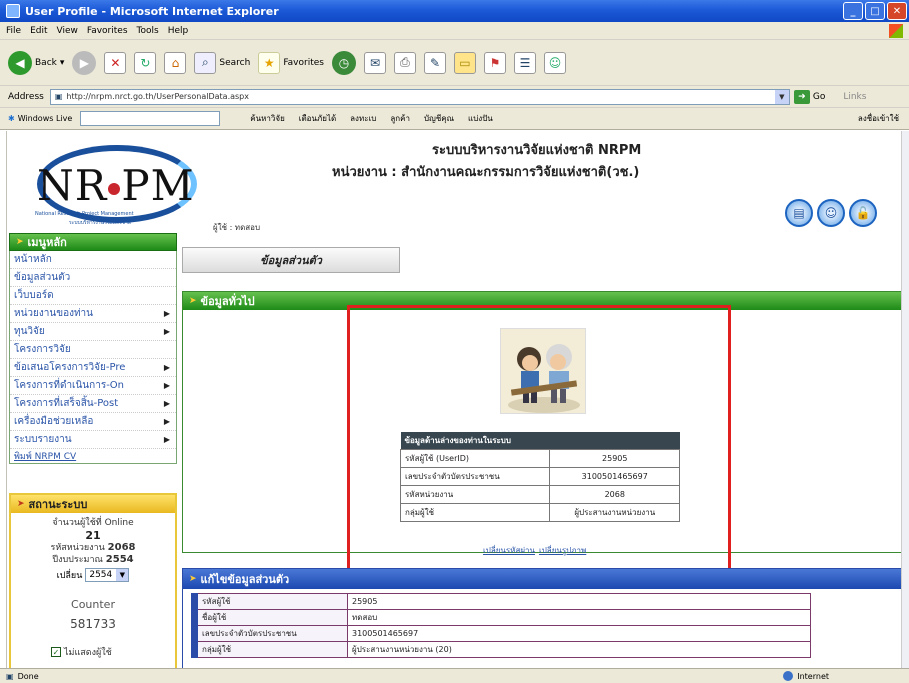  I want to click on logo-text-nr: NR, so click(72, 185).